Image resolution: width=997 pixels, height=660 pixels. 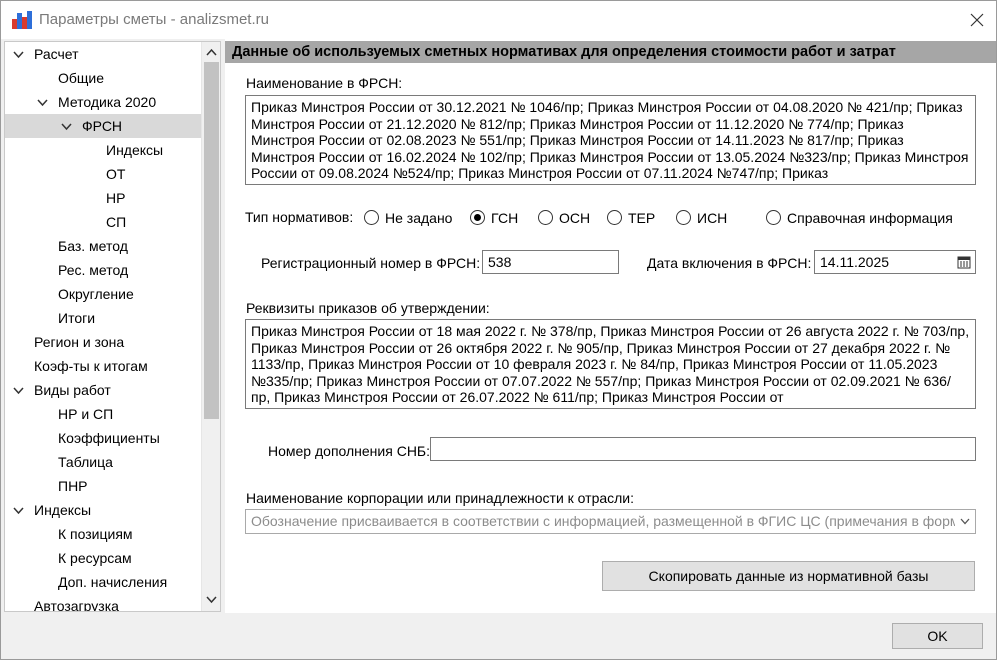 I want to click on tree-item-label: ФРСН, so click(x=102, y=126).